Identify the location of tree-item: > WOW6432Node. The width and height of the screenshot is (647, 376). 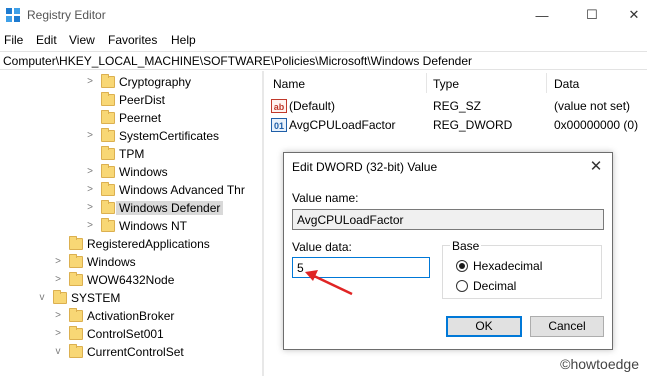
(131, 280).